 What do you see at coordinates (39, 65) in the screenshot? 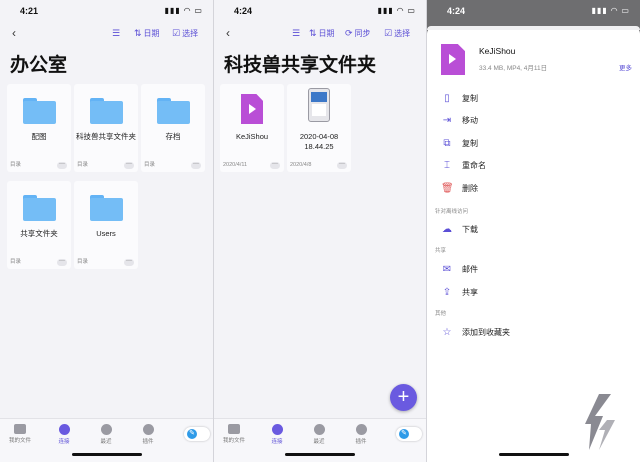
I see `page-title: 办公室` at bounding box center [39, 65].